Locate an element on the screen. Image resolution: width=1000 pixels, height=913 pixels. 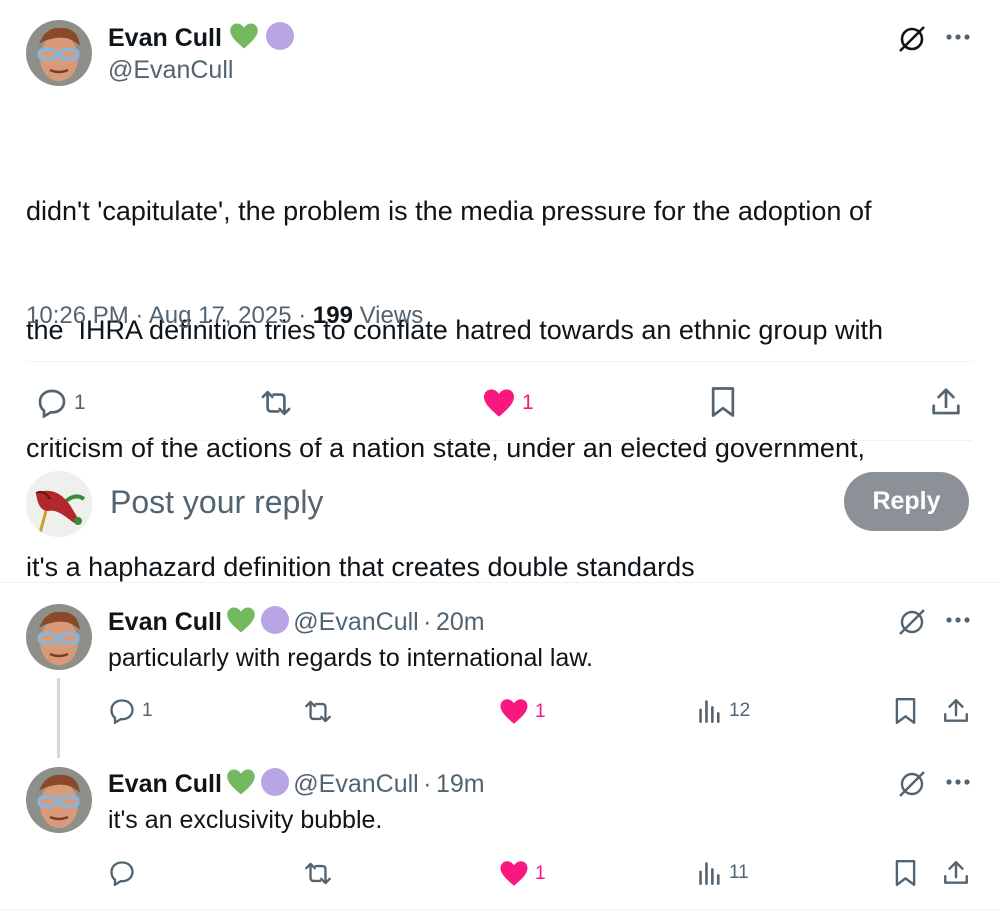
timestamp-time: 10:26 PM is located at coordinates (77, 315).